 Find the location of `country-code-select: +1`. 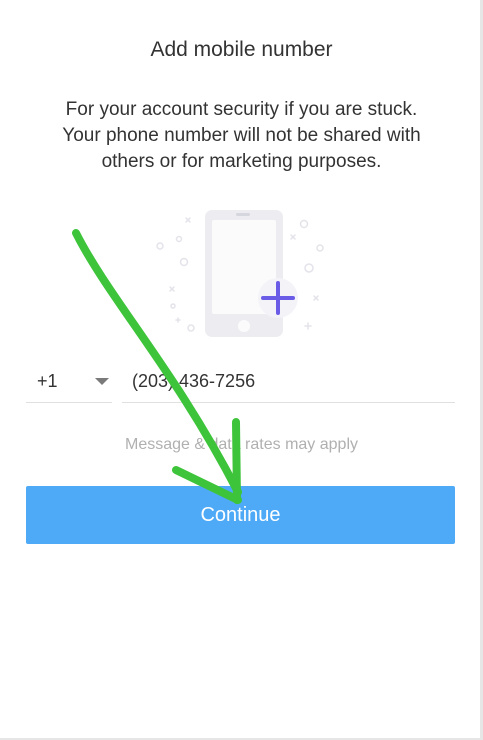

country-code-select: +1 is located at coordinates (69, 380).